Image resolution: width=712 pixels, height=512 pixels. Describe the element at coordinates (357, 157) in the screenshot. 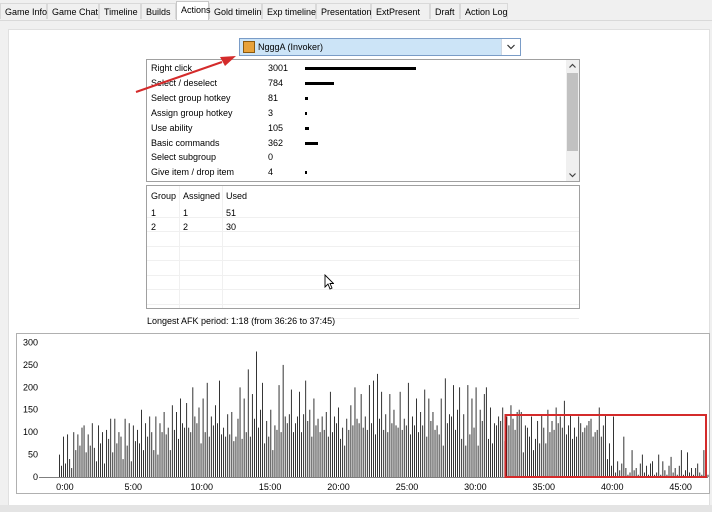

I see `action-row: Select subgroup 0` at that location.